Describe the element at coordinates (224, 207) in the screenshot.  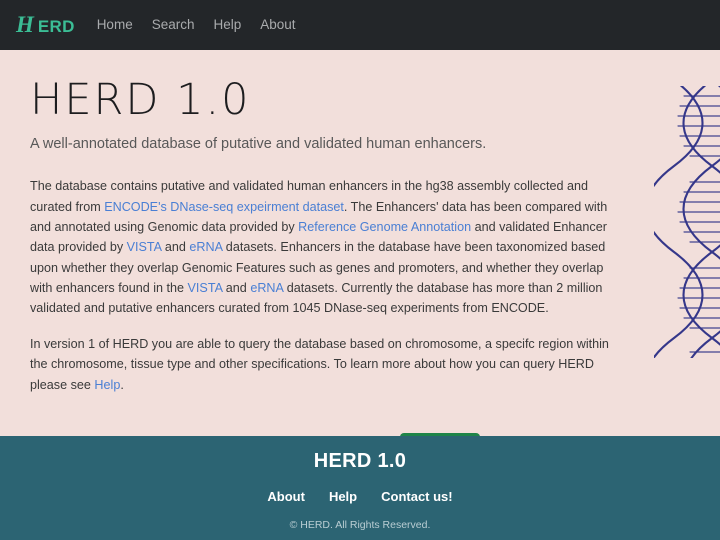
I see `link-encode-dataset: ENCODE's DNase-seq expeirment dataset` at that location.